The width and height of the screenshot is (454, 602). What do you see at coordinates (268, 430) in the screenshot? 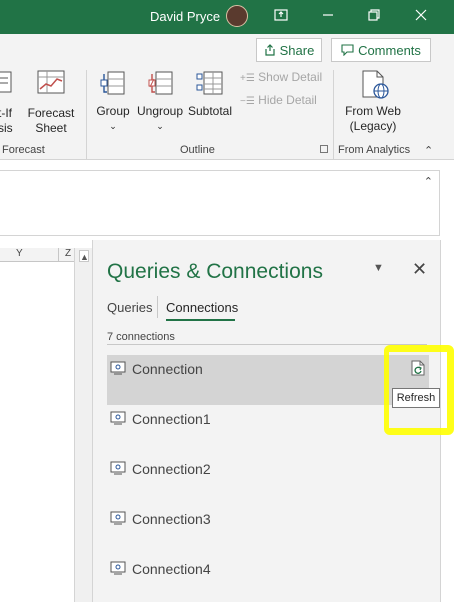
I see `list-item: Connection1` at bounding box center [268, 430].